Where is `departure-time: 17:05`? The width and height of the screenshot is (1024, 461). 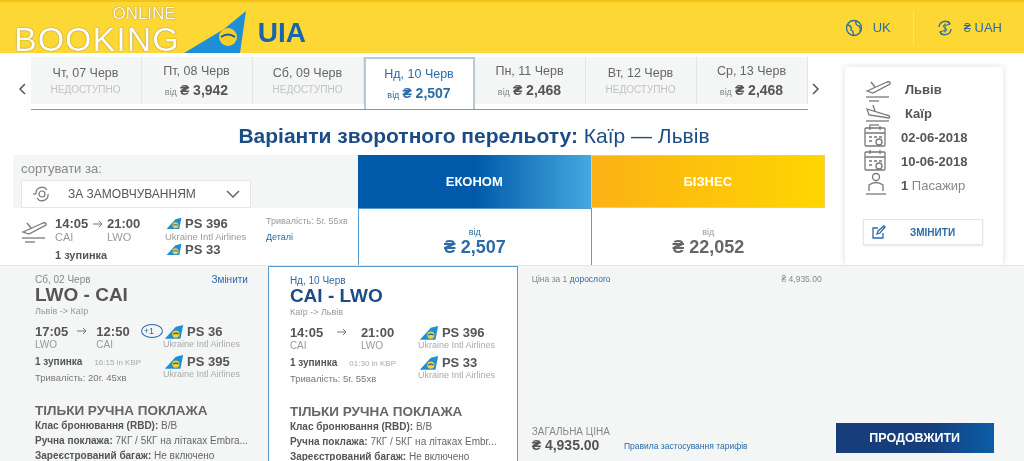 departure-time: 17:05 is located at coordinates (52, 331).